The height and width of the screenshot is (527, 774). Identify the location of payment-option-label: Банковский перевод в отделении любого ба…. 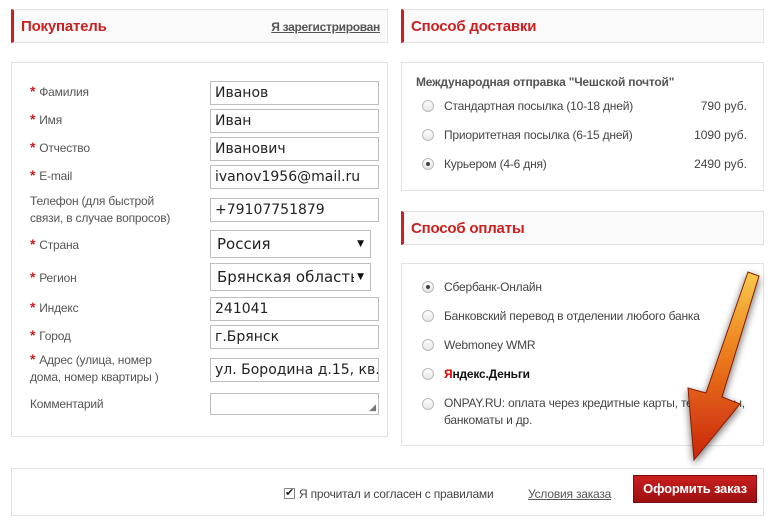
(572, 316).